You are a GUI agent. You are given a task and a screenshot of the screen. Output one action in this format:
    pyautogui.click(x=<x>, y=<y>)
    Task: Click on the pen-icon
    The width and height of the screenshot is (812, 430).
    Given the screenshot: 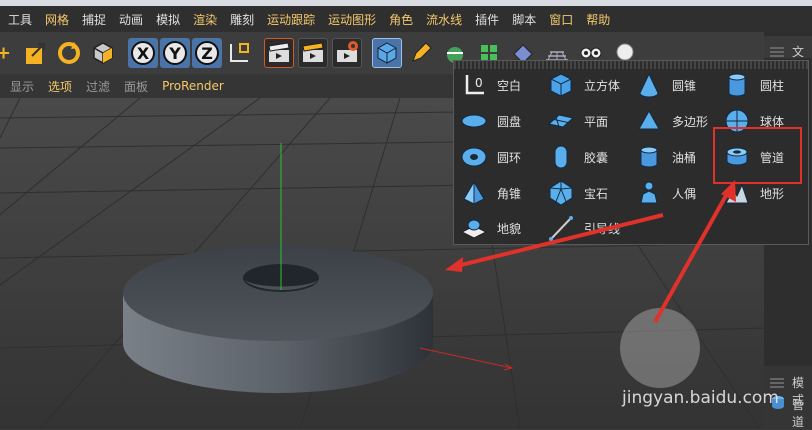 What is the action you would take?
    pyautogui.click(x=422, y=52)
    